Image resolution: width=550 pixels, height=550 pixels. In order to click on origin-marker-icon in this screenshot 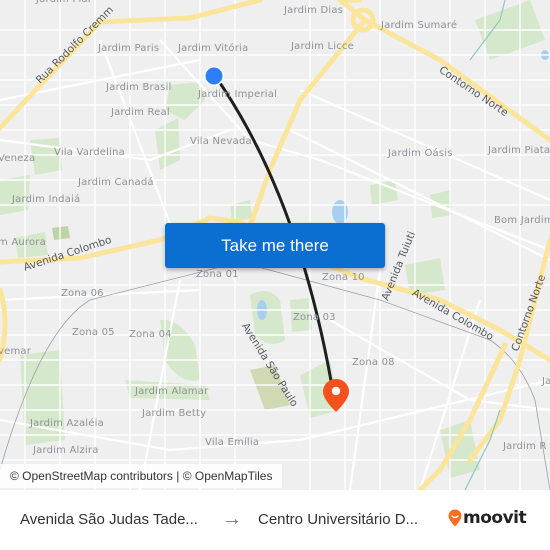, I will do `click(214, 76)`.